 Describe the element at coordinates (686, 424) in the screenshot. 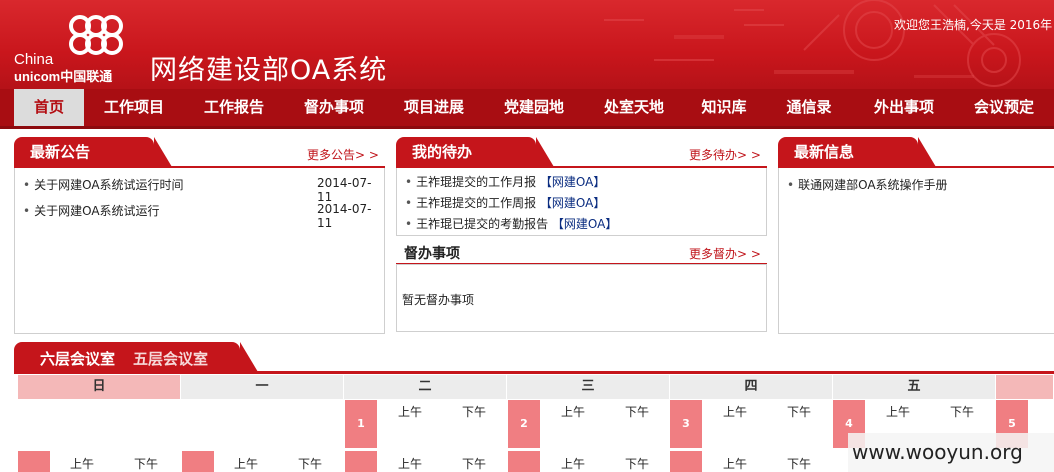

I see `calendar-day-number: 3` at that location.